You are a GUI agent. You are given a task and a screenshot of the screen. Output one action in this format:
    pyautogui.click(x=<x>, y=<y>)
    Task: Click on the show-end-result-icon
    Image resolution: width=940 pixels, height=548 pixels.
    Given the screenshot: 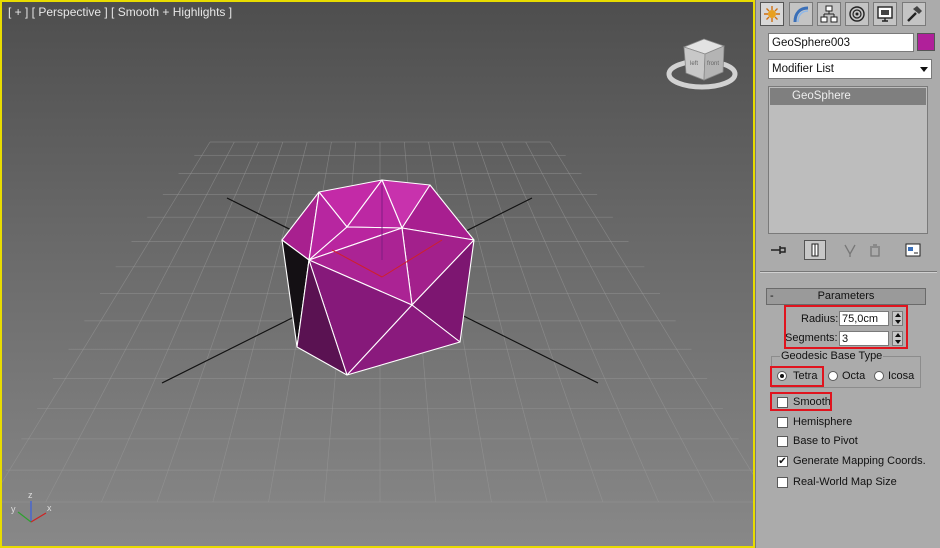 What is the action you would take?
    pyautogui.click(x=815, y=250)
    